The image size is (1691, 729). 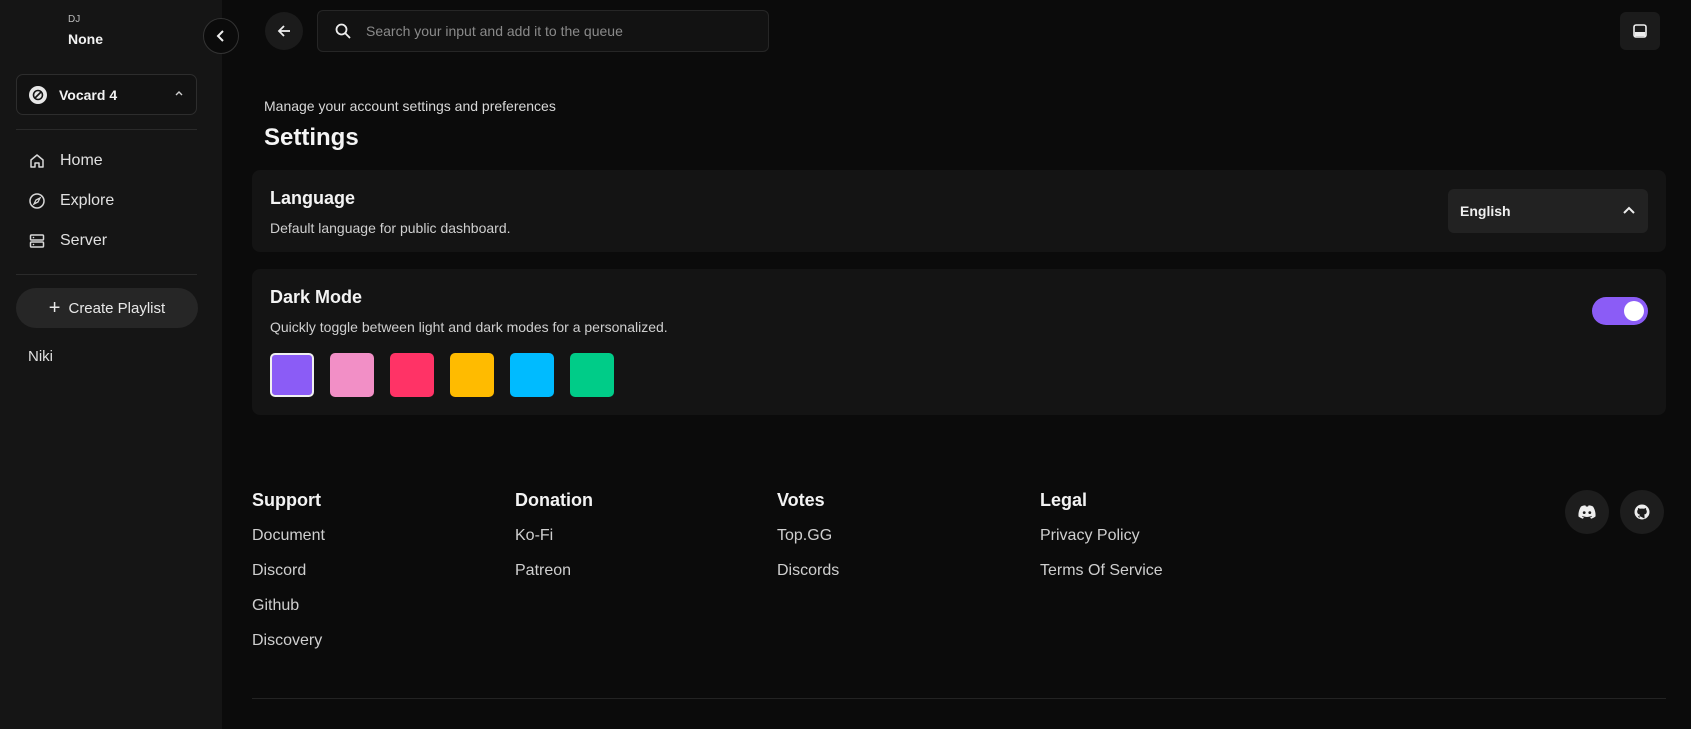 I want to click on footer-heading: Votes, so click(x=801, y=500).